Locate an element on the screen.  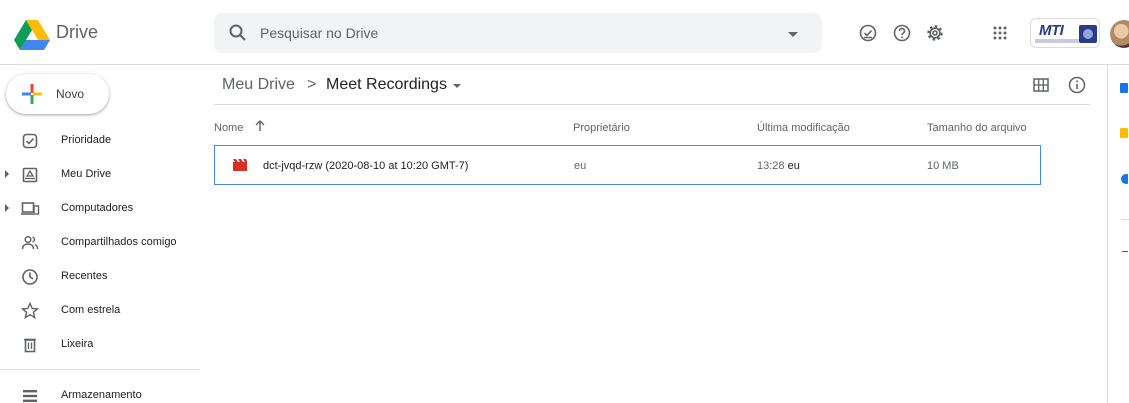
folder-menu-caret-icon is located at coordinates (457, 86).